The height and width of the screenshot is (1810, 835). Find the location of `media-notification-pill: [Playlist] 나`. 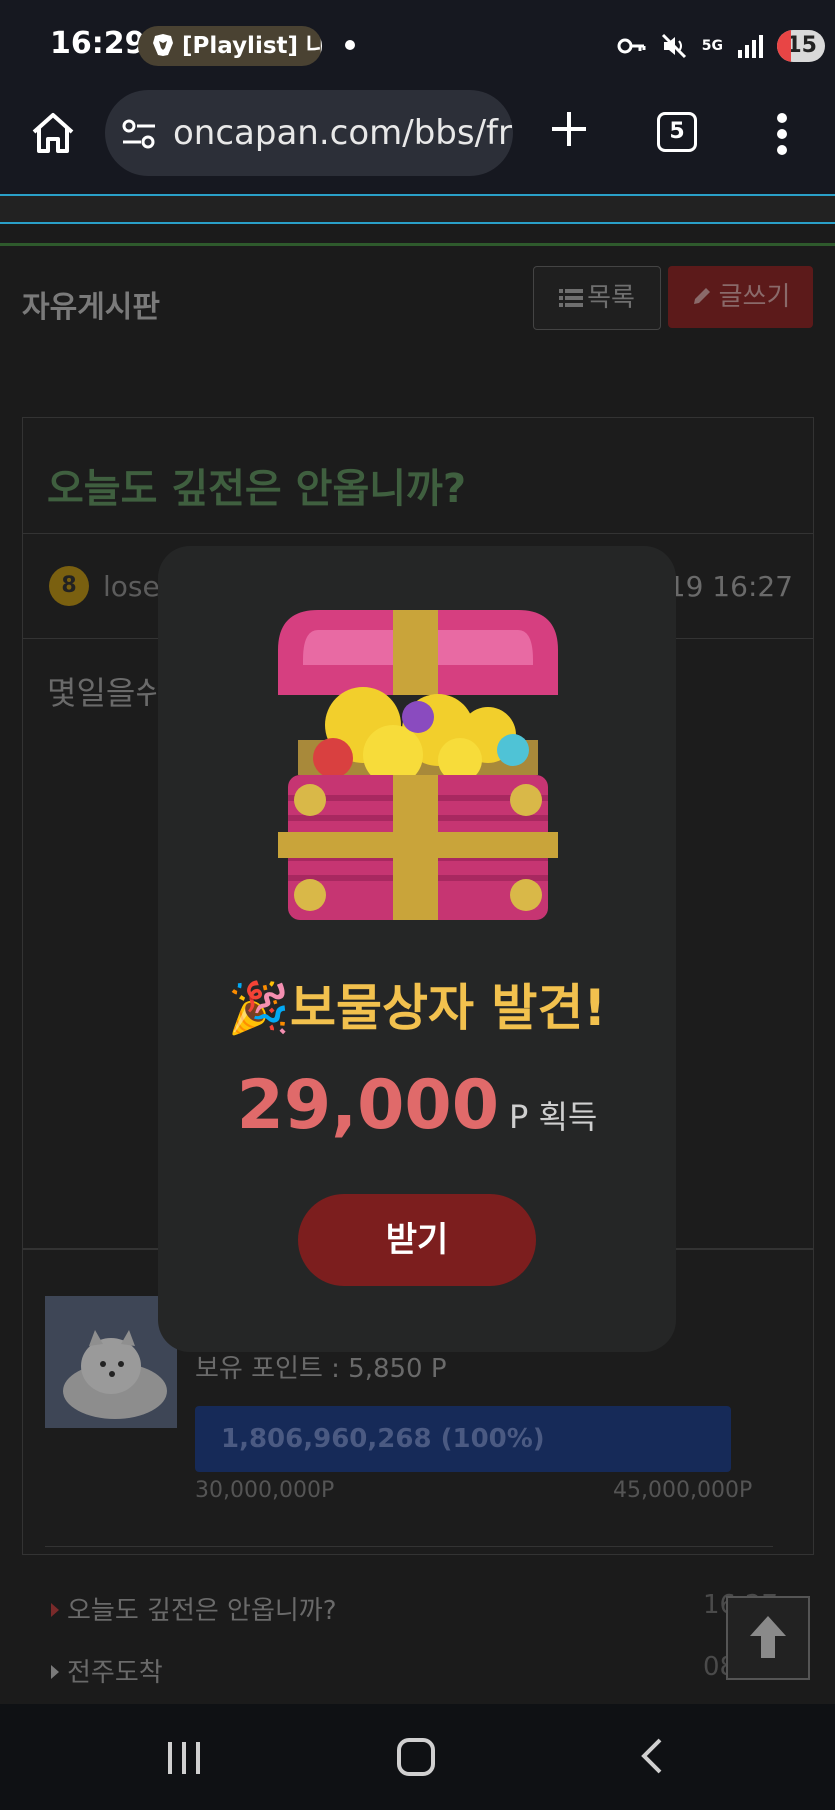

media-notification-pill: [Playlist] 나 is located at coordinates (230, 46).